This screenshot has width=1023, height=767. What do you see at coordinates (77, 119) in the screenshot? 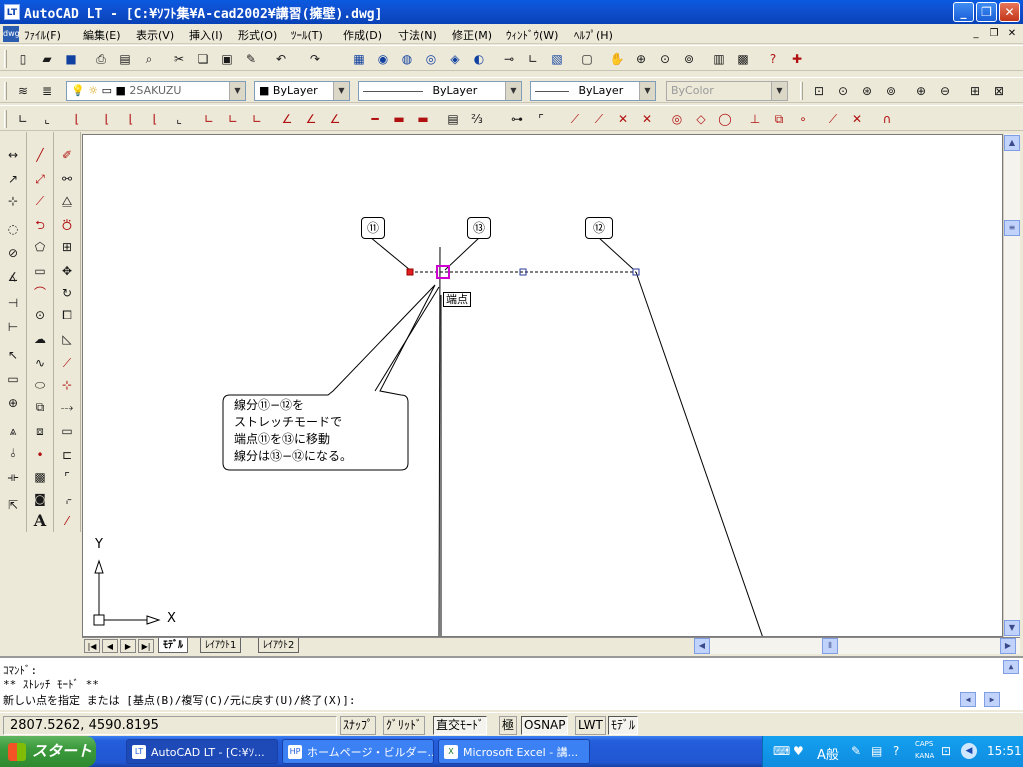
I see `ucs-3point-icon: ⌊` at bounding box center [77, 119].